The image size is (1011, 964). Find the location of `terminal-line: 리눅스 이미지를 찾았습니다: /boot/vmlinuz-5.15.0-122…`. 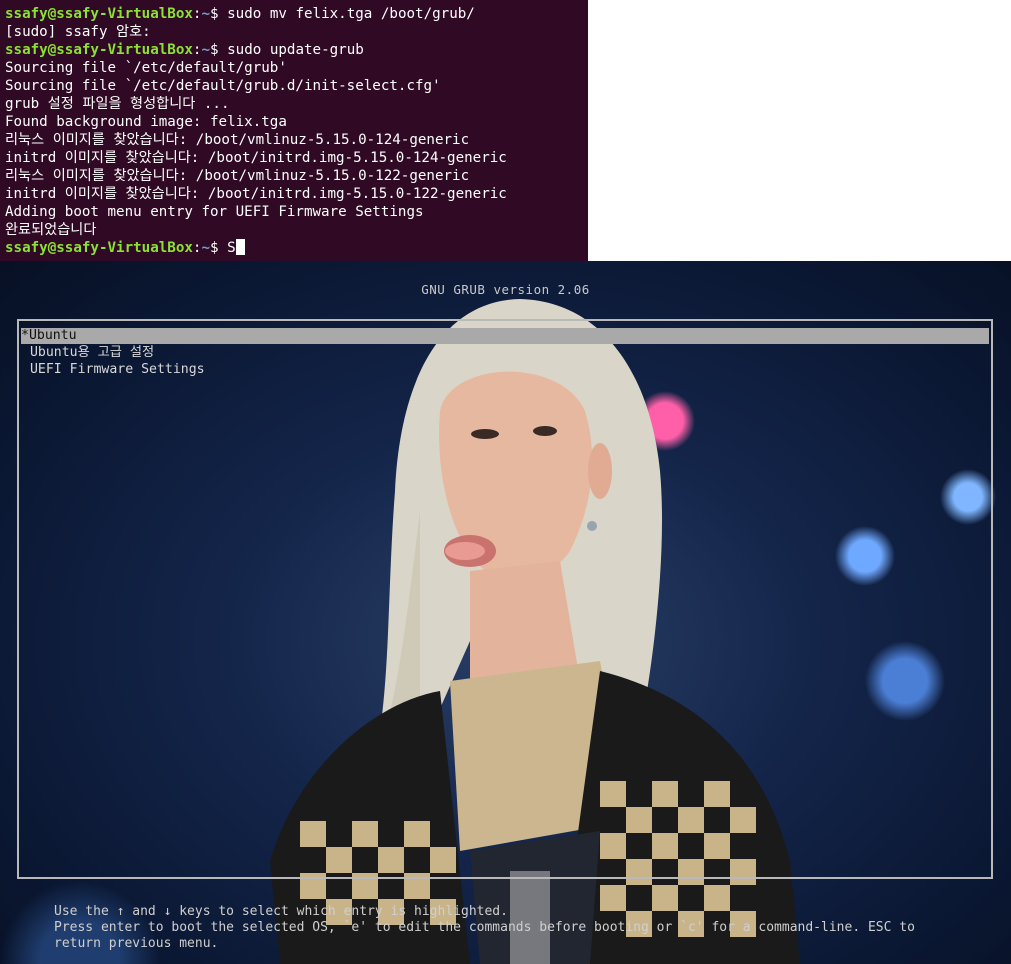

terminal-line: 리눅스 이미지를 찾았습니다: /boot/vmlinuz-5.15.0-122… is located at coordinates (237, 176).